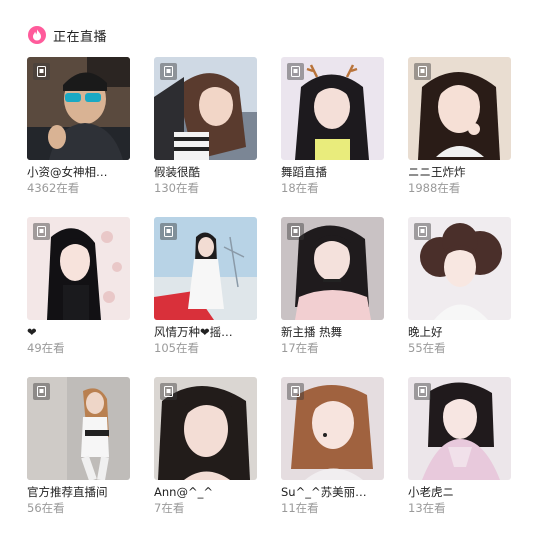 The height and width of the screenshot is (535, 534). What do you see at coordinates (37, 35) in the screenshot?
I see `flame-icon` at bounding box center [37, 35].